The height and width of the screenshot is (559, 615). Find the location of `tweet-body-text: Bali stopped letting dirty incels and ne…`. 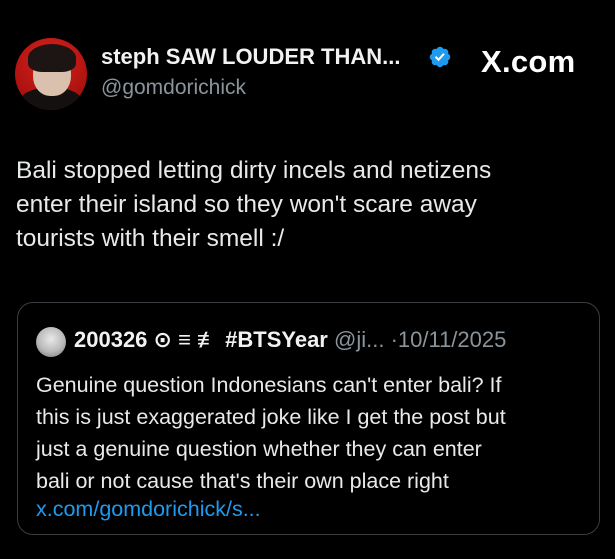

tweet-body-text: Bali stopped letting dirty incels and ne… is located at coordinates (254, 204).